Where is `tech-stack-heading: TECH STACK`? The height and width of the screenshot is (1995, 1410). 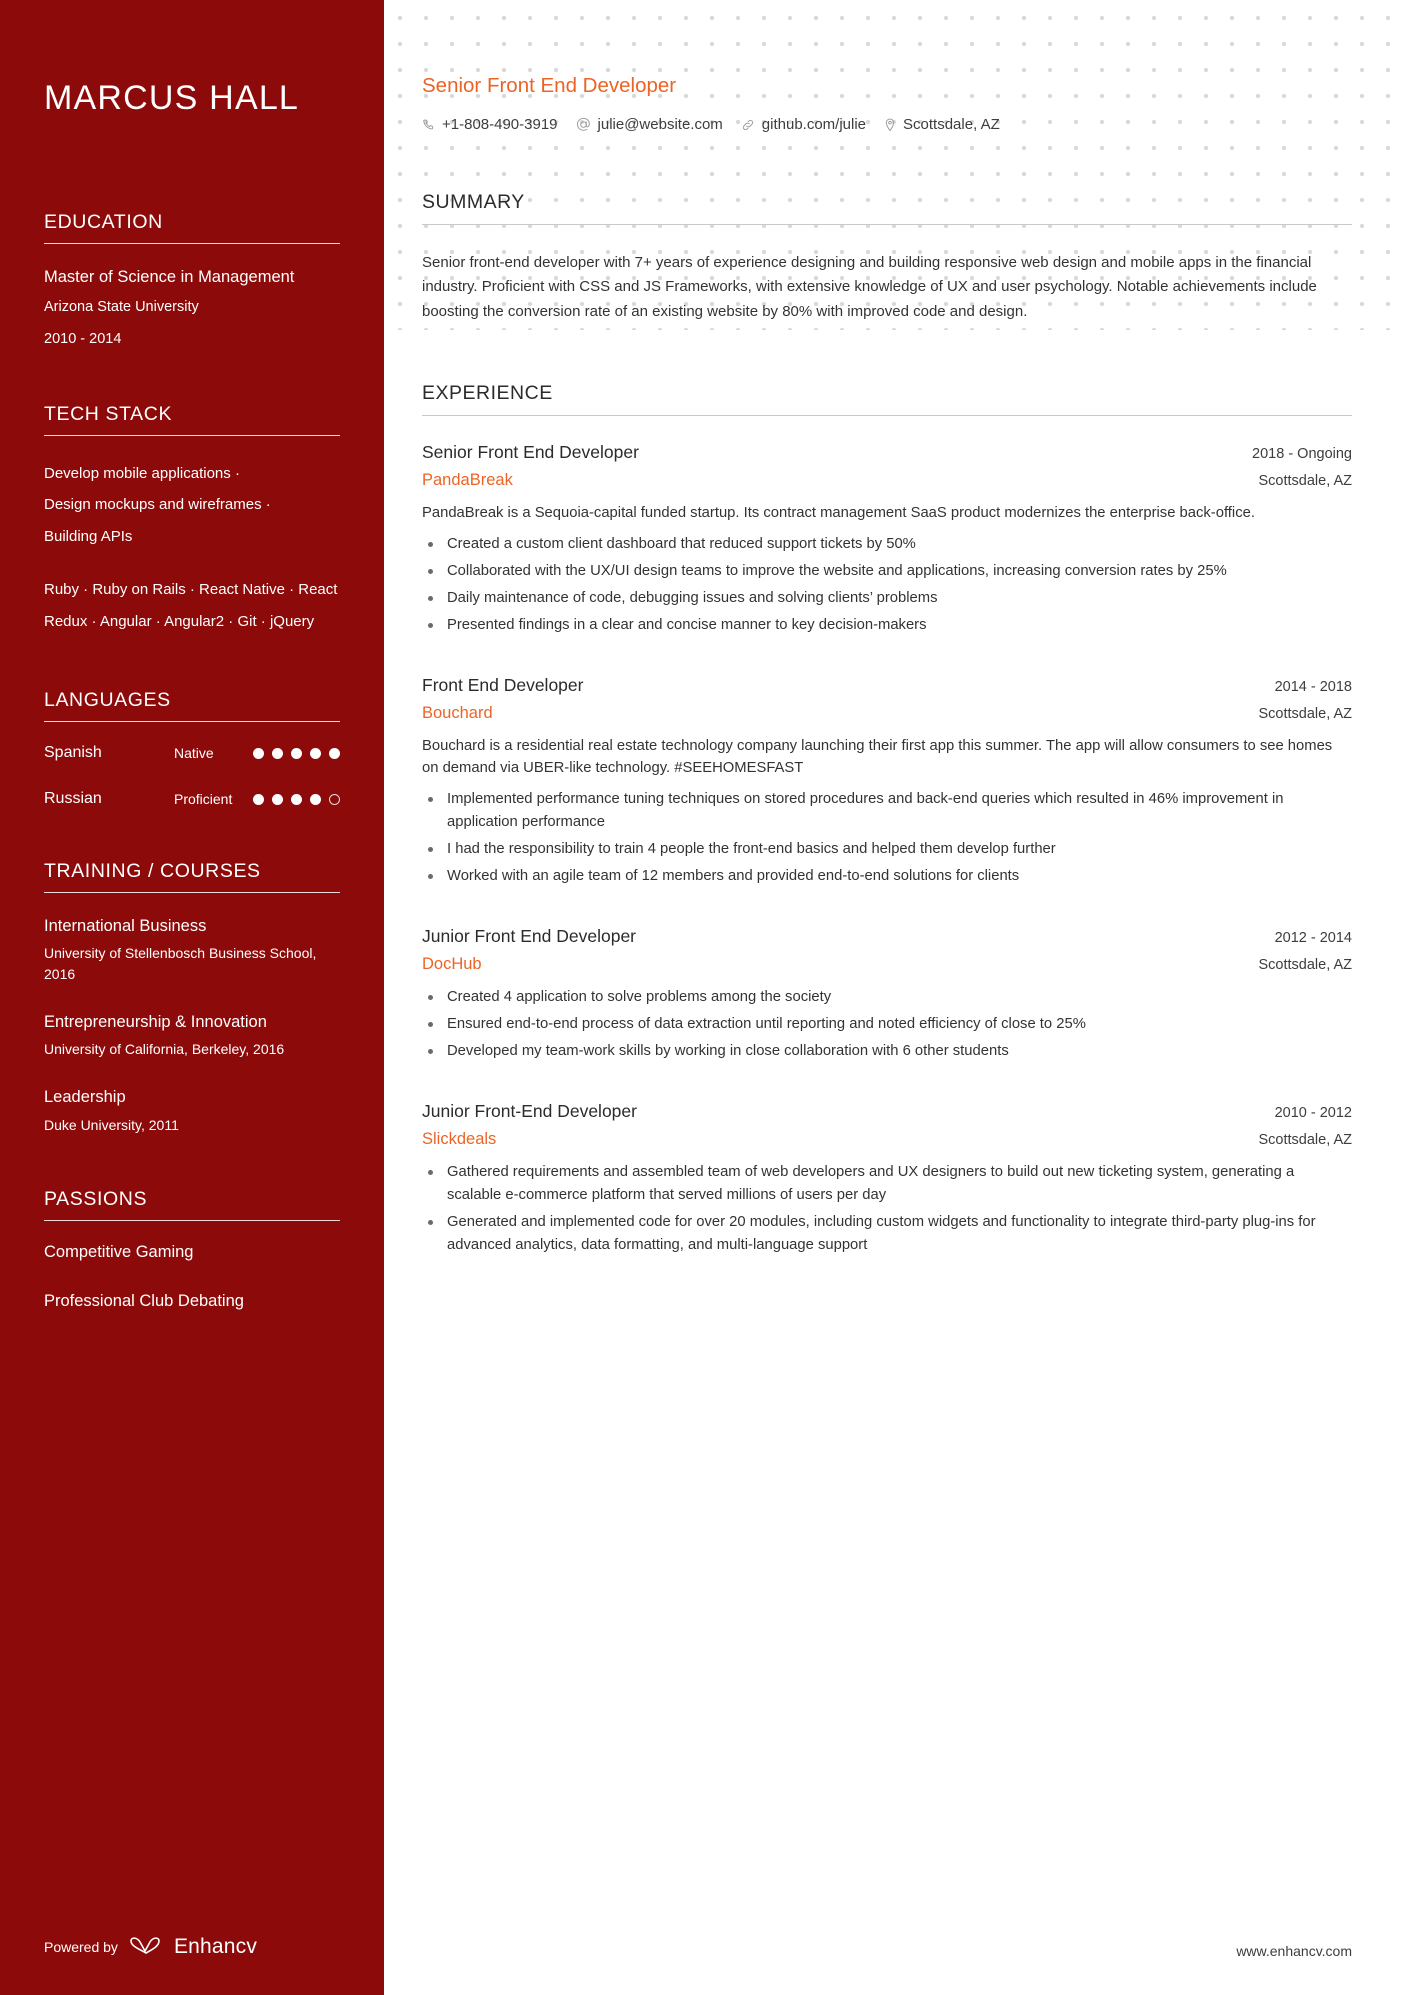
tech-stack-heading: TECH STACK is located at coordinates (192, 419).